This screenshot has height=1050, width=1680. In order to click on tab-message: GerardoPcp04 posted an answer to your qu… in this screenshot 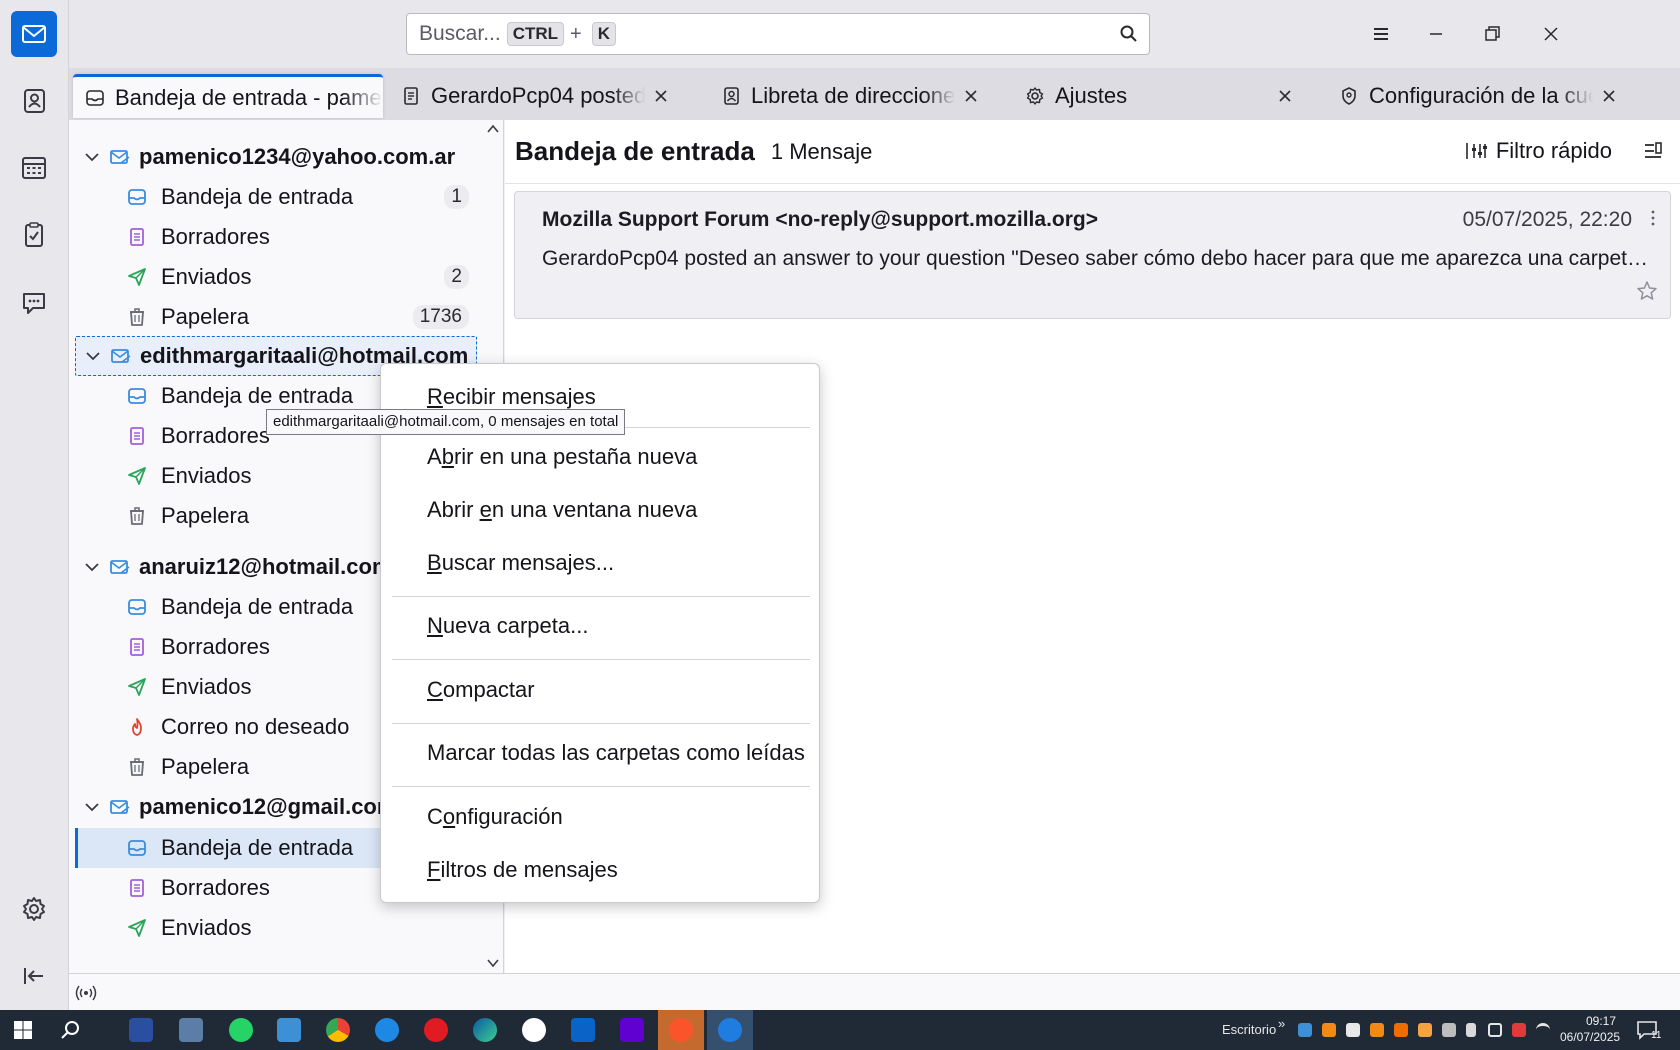, I will do `click(534, 96)`.